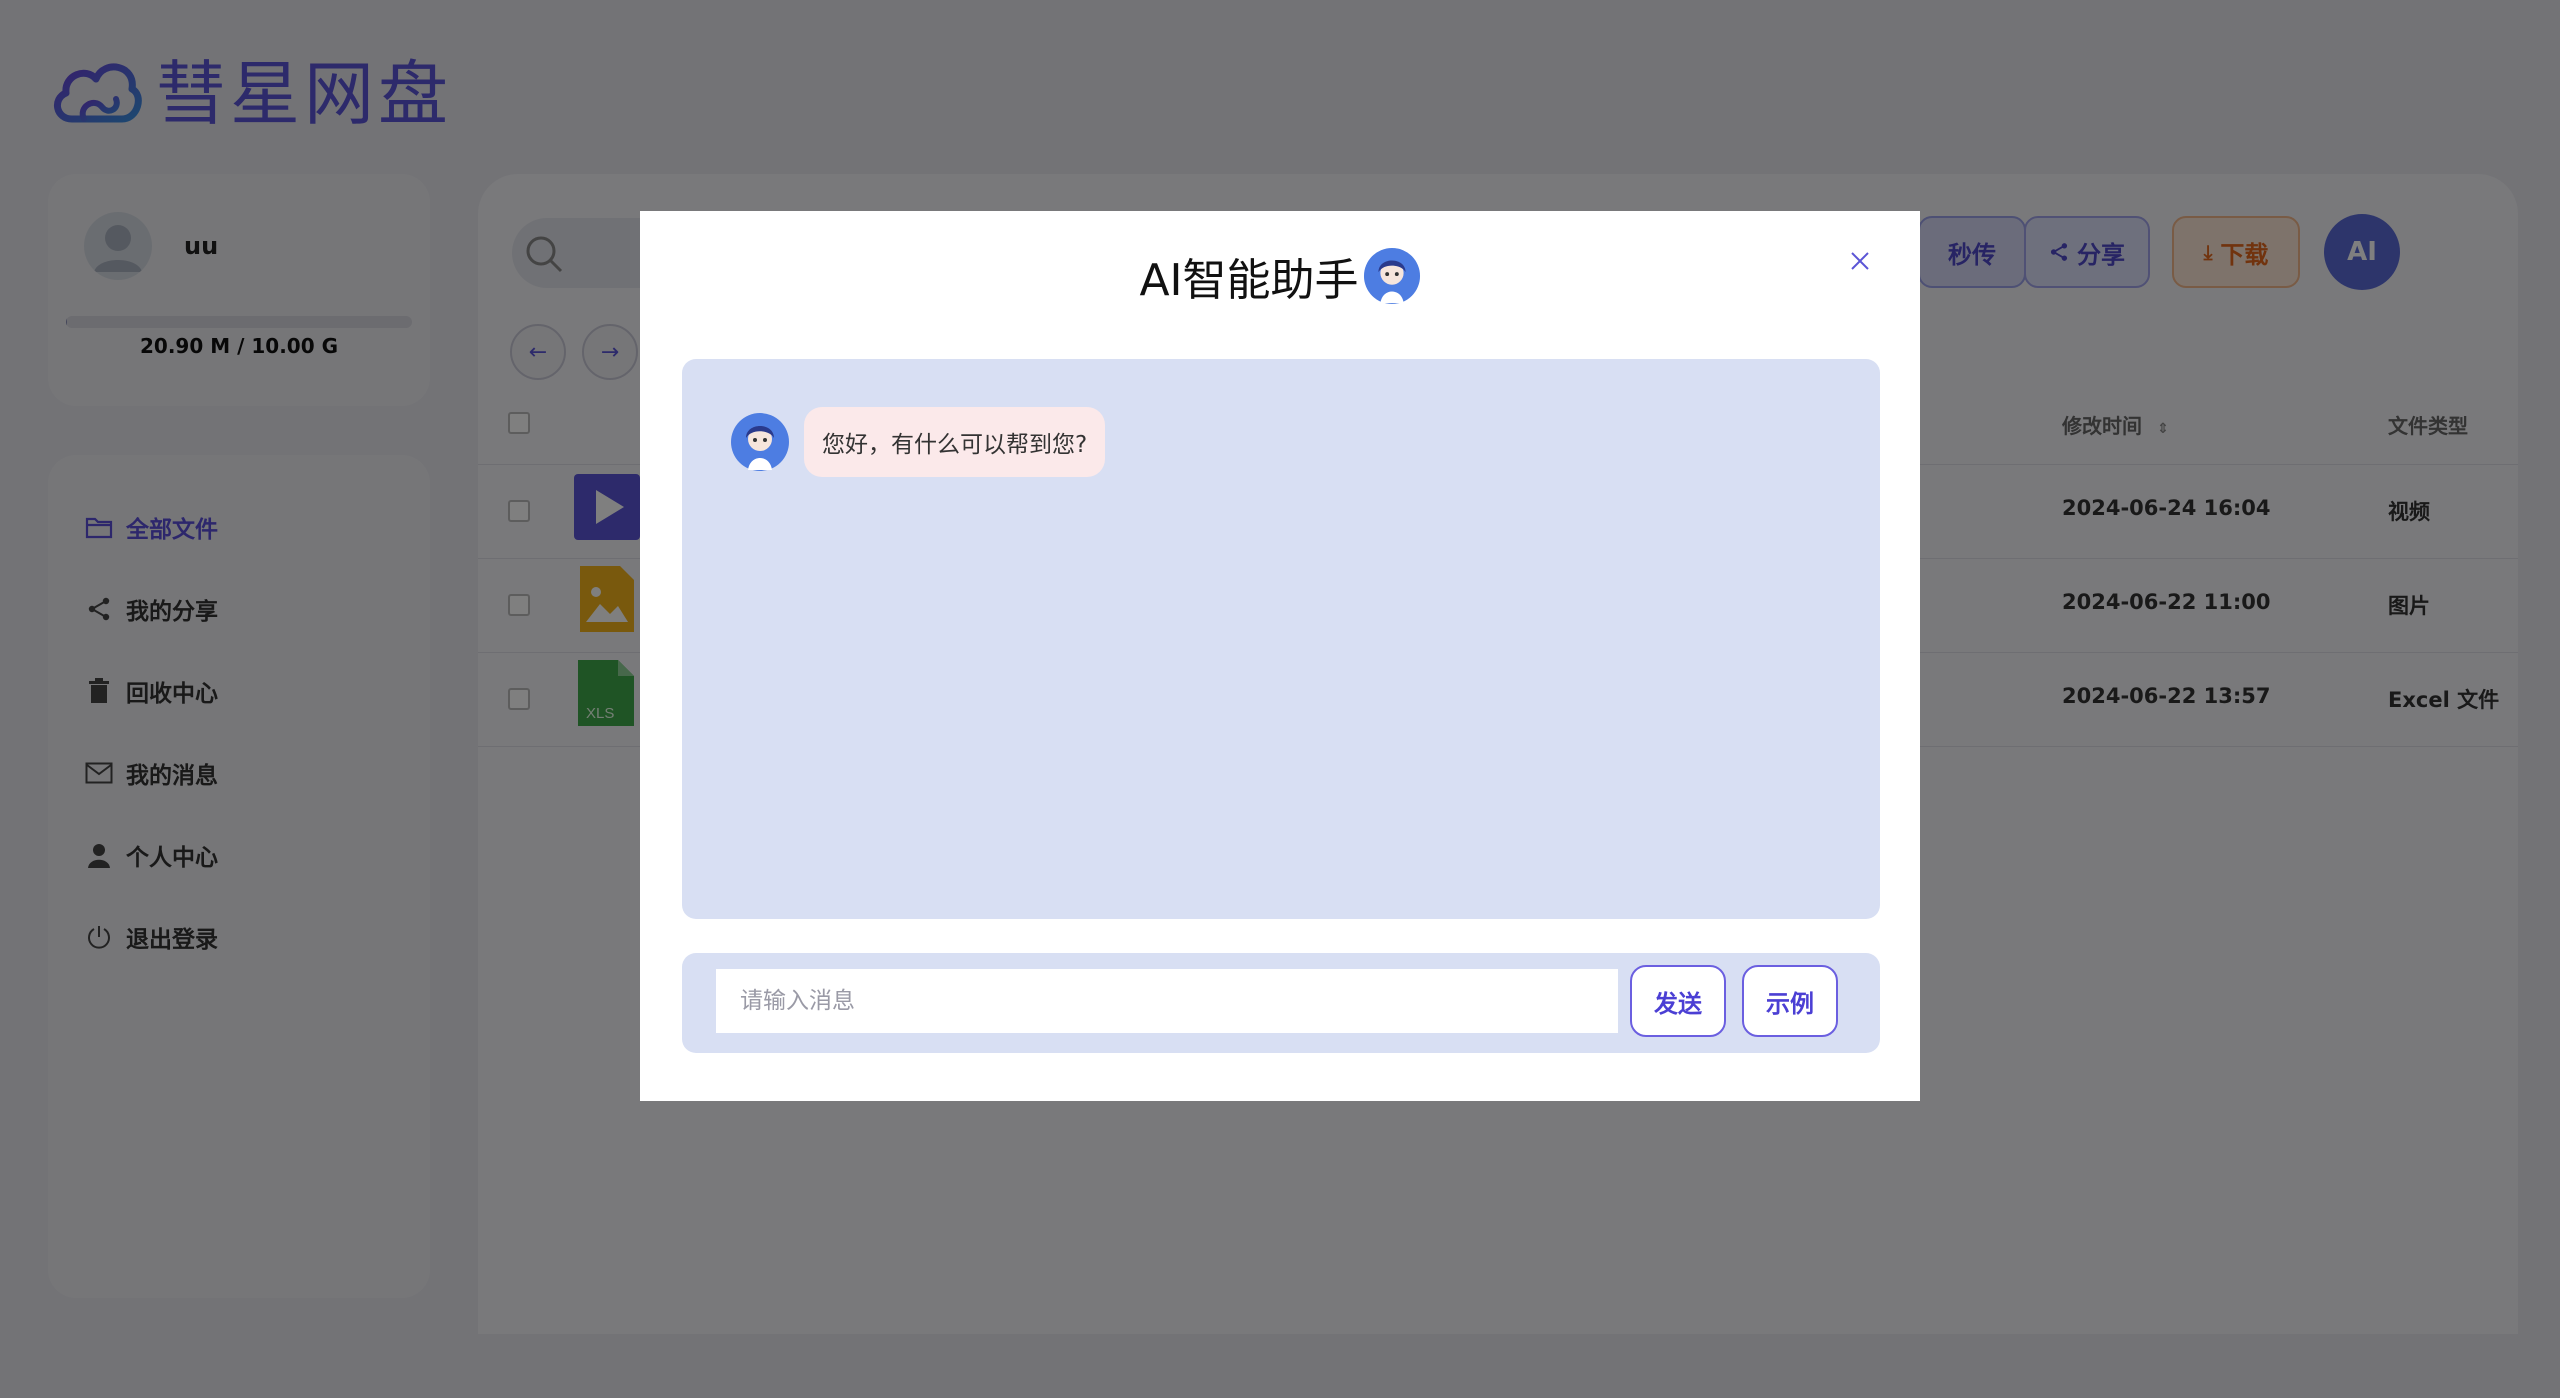 This screenshot has width=2560, height=1398. I want to click on close-button, so click(1860, 261).